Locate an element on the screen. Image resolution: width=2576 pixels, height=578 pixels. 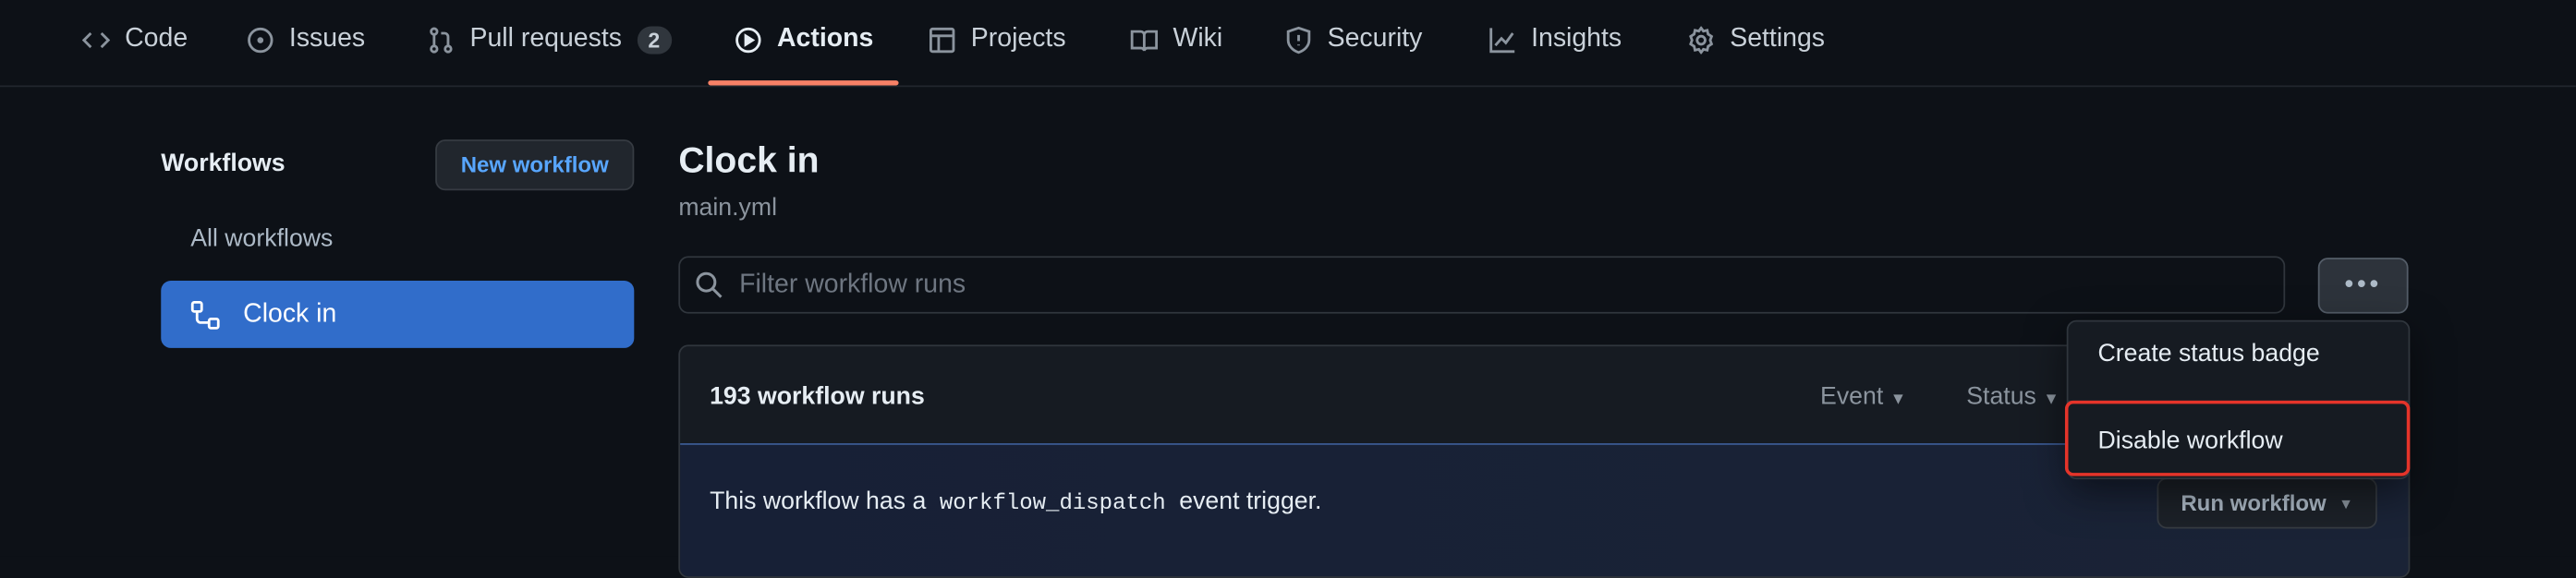
filter-workflow-runs-input: Filter workflow runs is located at coordinates (1482, 285).